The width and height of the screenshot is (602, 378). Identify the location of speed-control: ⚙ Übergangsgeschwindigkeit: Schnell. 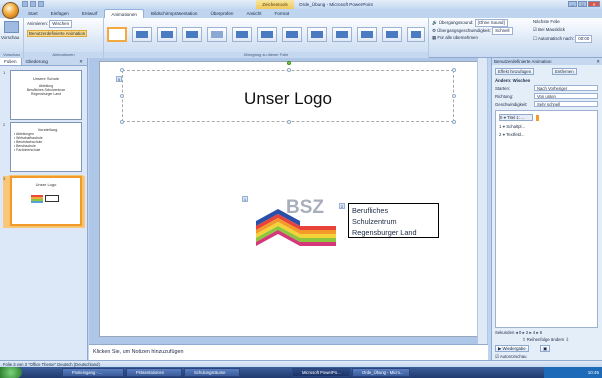
(472, 31).